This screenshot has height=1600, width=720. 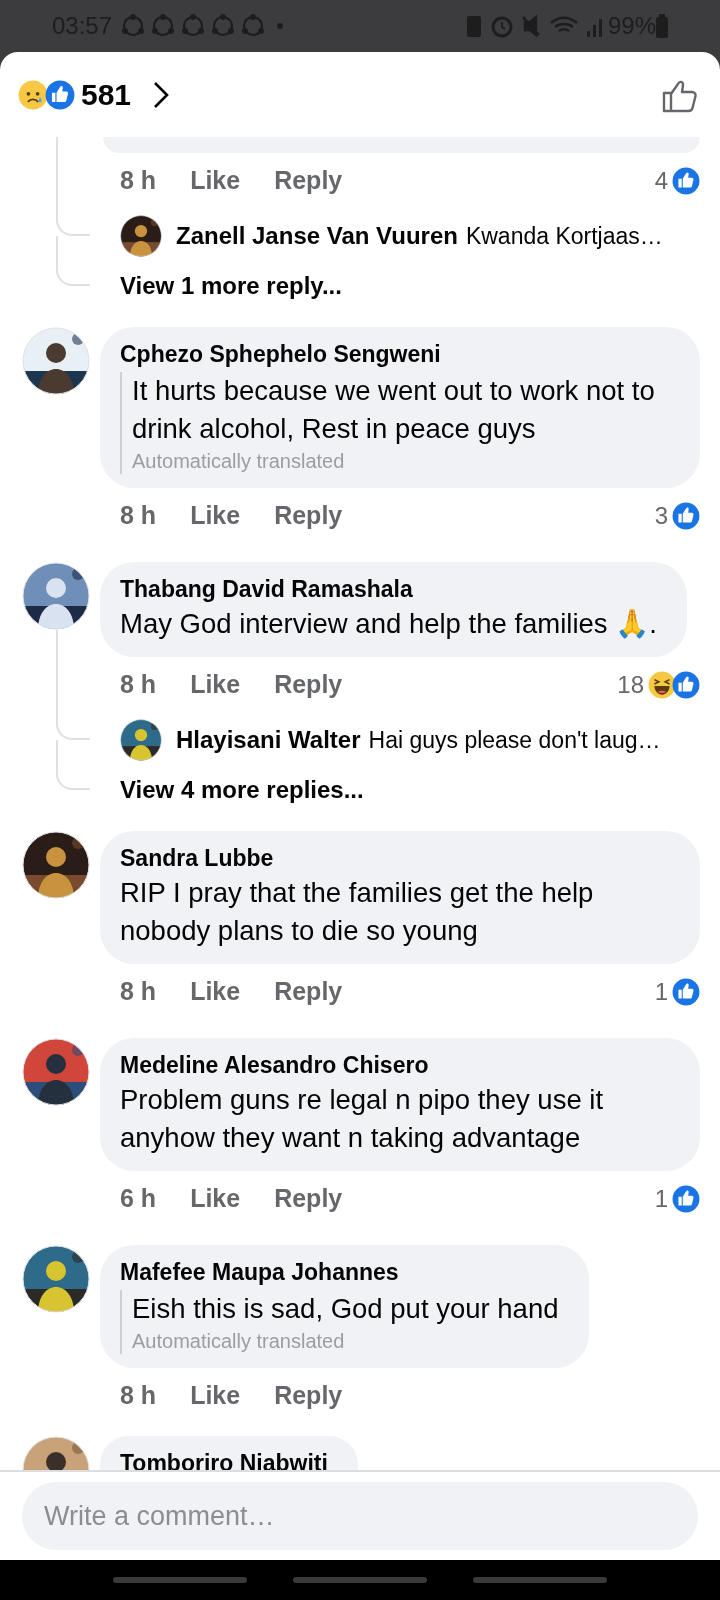 I want to click on comment-text: Eish this is sad, God put your hand, so click(x=345, y=1308).